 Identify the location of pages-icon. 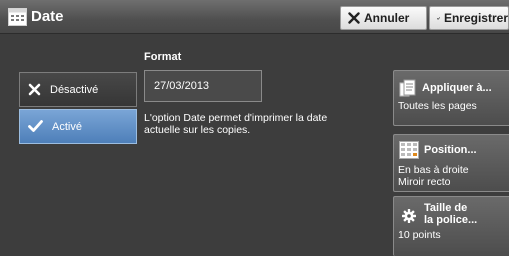
(407, 88).